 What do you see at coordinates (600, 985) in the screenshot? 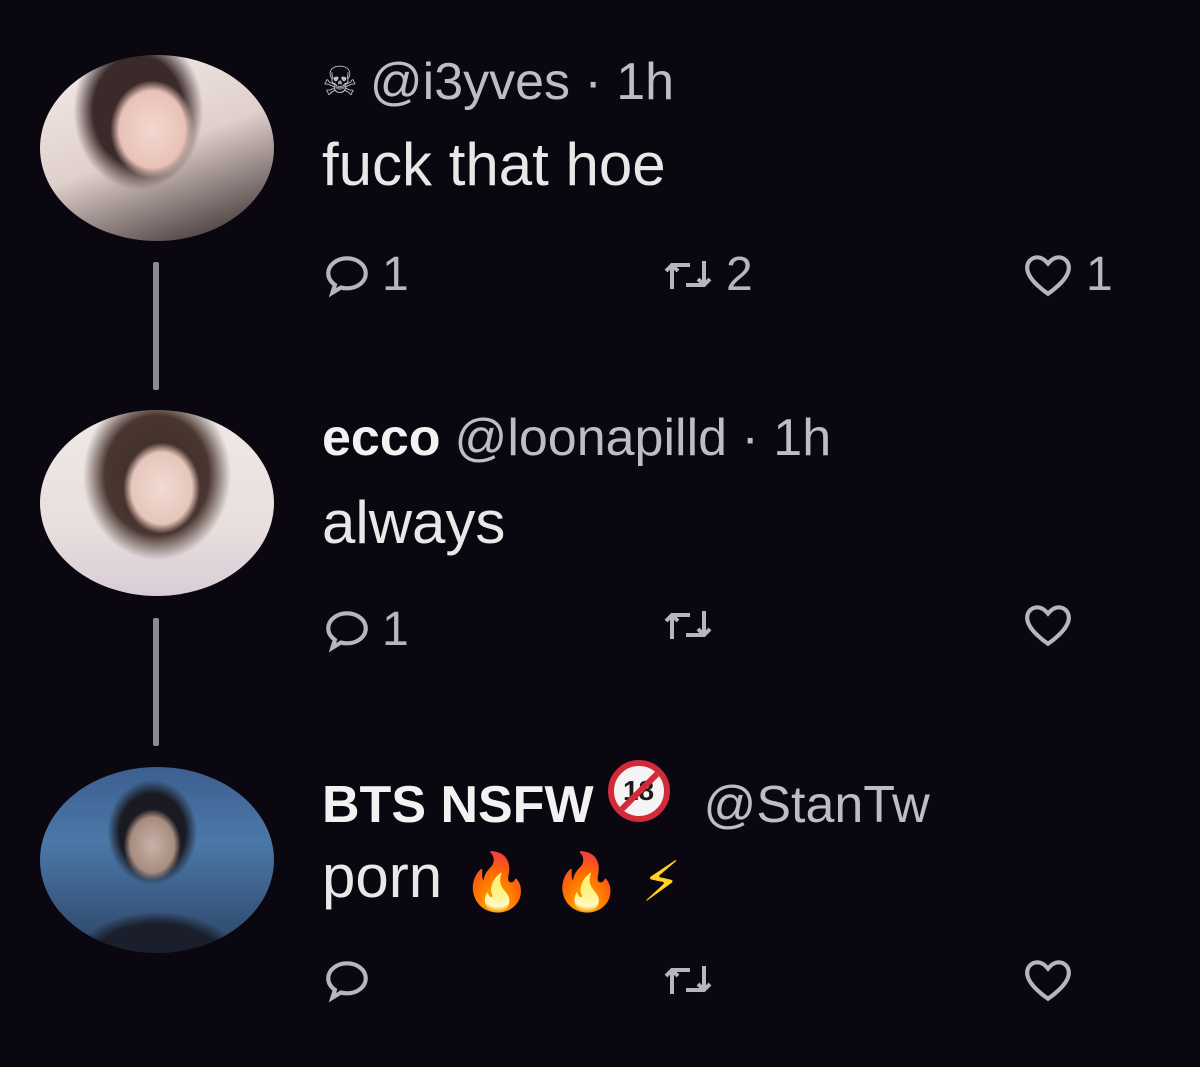
I see `tweet-actions` at bounding box center [600, 985].